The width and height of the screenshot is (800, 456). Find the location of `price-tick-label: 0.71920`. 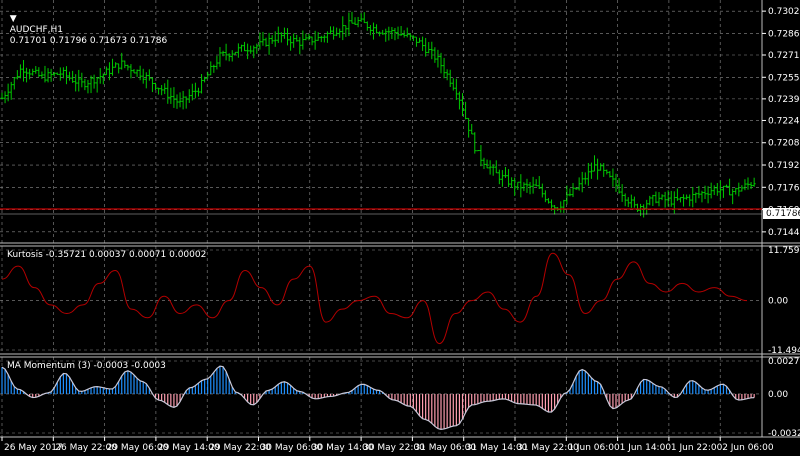

price-tick-label: 0.71920 is located at coordinates (784, 166).